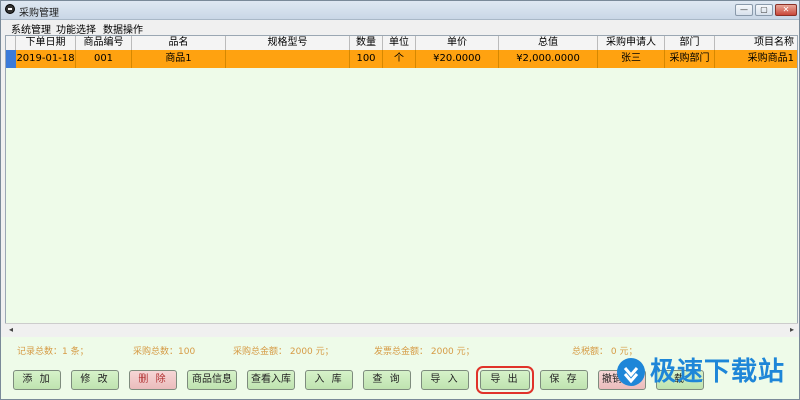  Describe the element at coordinates (11, 330) in the screenshot. I see `scroll-left-icon: ◂` at that location.